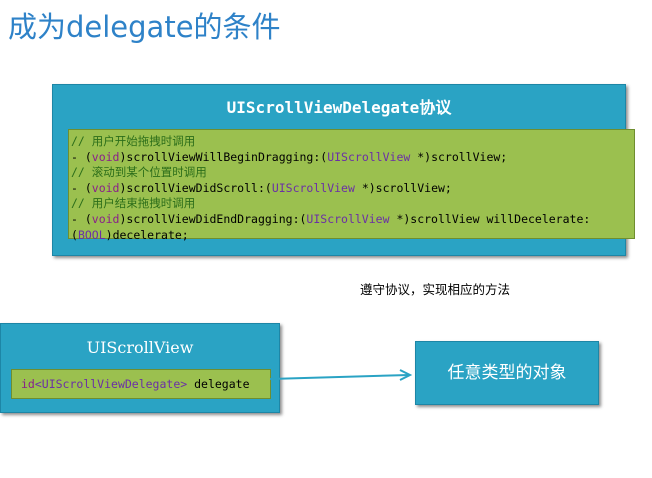 The width and height of the screenshot is (652, 478). Describe the element at coordinates (507, 373) in the screenshot. I see `any-object-box: 任意类型的对象` at that location.